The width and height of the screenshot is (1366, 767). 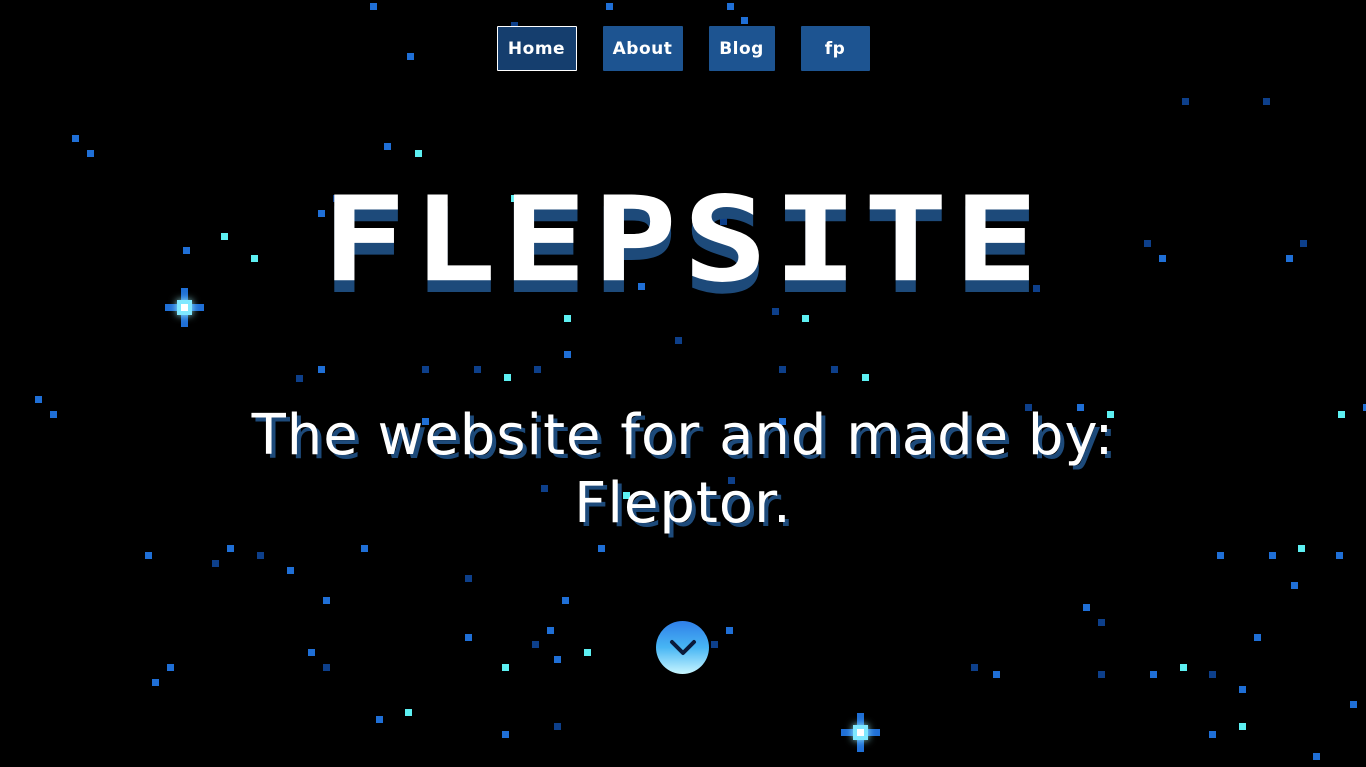 What do you see at coordinates (683, 240) in the screenshot?
I see `site-title: FLEPSITE` at bounding box center [683, 240].